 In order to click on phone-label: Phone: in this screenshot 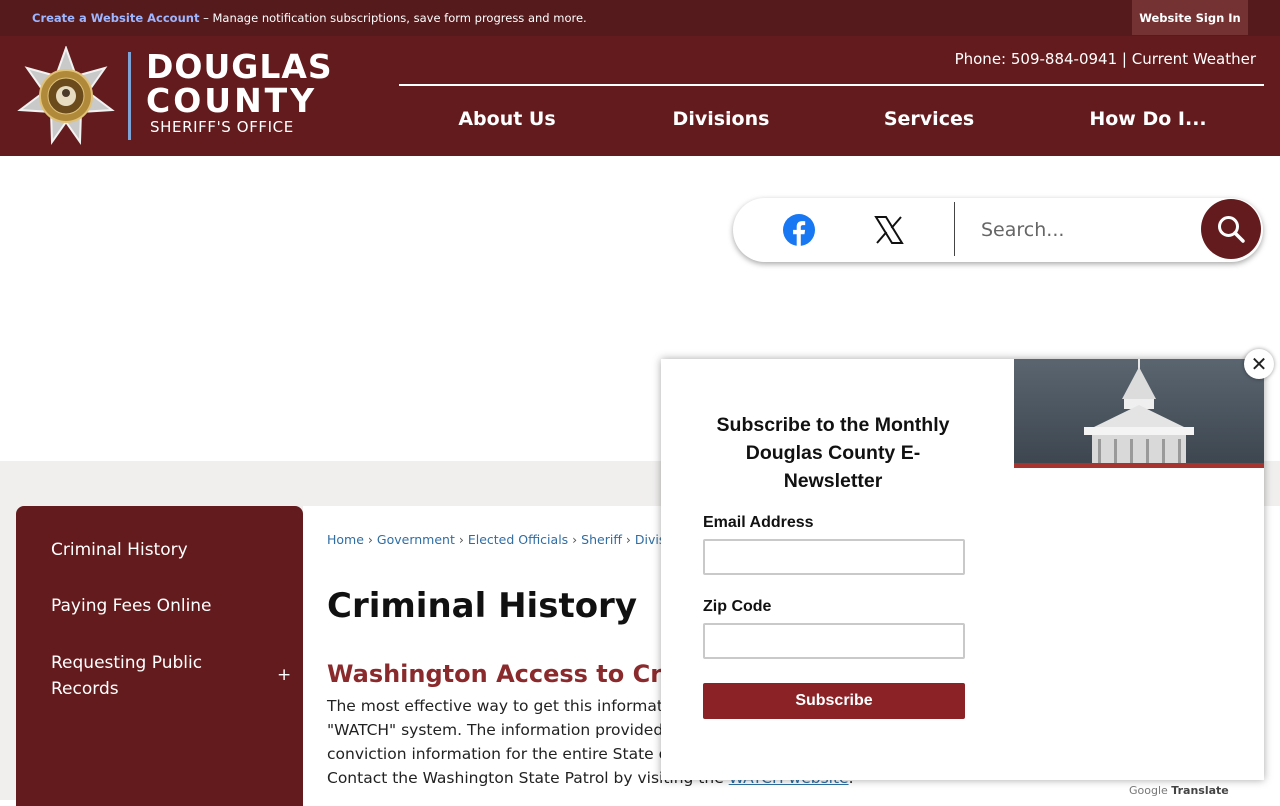, I will do `click(982, 59)`.